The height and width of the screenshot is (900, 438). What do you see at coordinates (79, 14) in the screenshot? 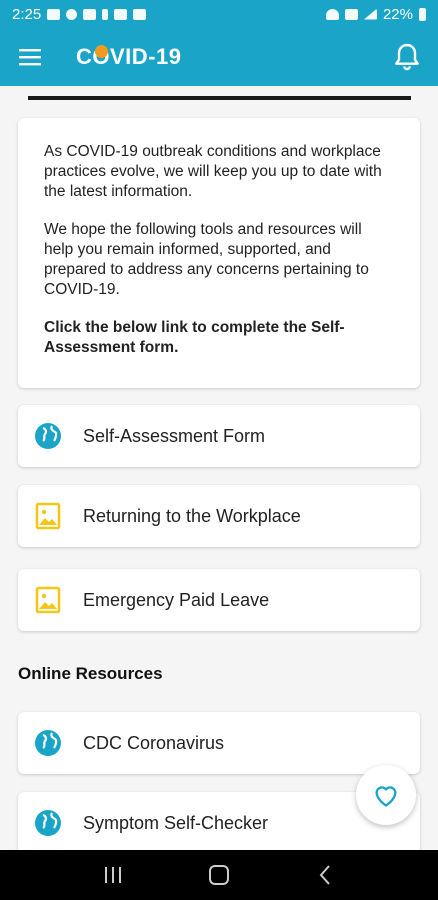
I see `status-left: 2:25` at bounding box center [79, 14].